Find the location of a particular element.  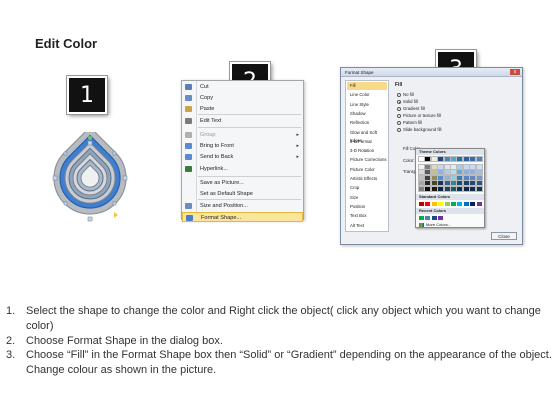

nav-item-text-box: Text Box is located at coordinates (367, 216).